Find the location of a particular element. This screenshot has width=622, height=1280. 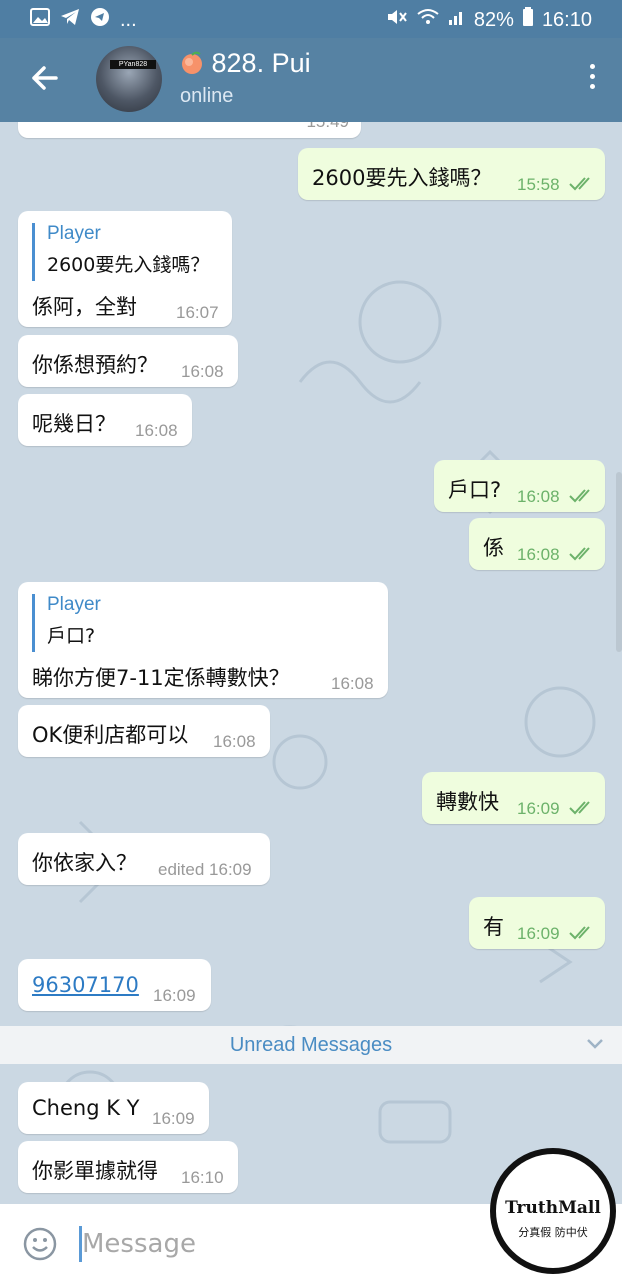

message-bubble-outgoing: 轉數快 16:09 is located at coordinates (513, 798).